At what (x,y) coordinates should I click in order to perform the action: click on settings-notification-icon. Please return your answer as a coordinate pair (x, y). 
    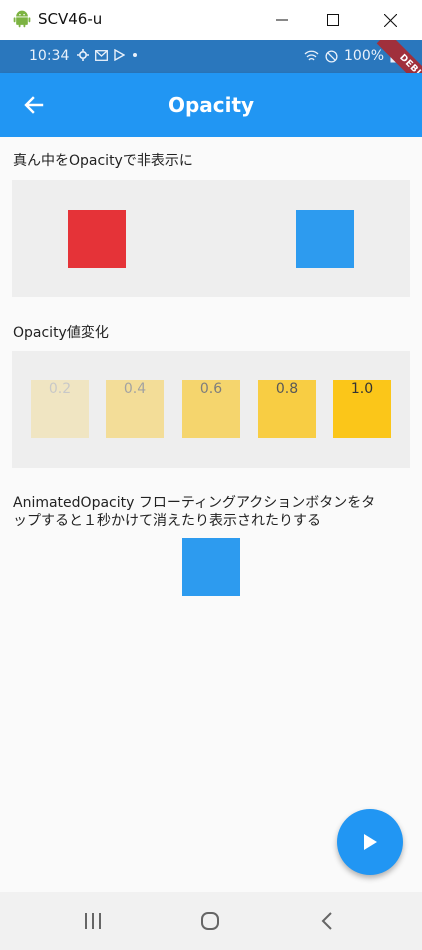
    Looking at the image, I should click on (83, 55).